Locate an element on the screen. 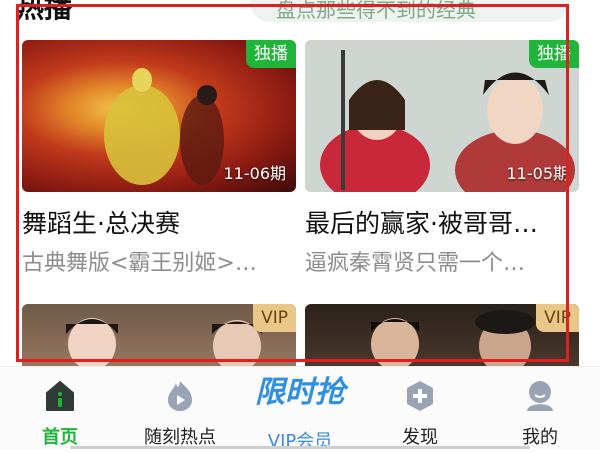 This screenshot has height=453, width=600. video-title: 舞蹈生·总决赛 is located at coordinates (101, 222).